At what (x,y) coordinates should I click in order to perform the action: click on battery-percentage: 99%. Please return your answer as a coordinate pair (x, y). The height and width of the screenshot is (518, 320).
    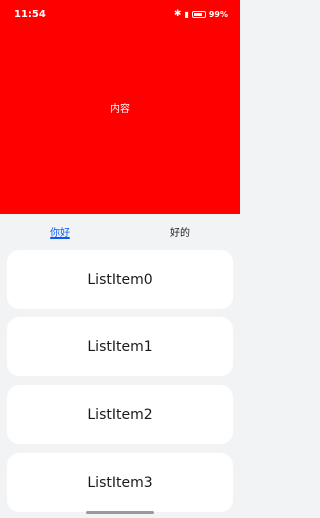
    Looking at the image, I should click on (218, 14).